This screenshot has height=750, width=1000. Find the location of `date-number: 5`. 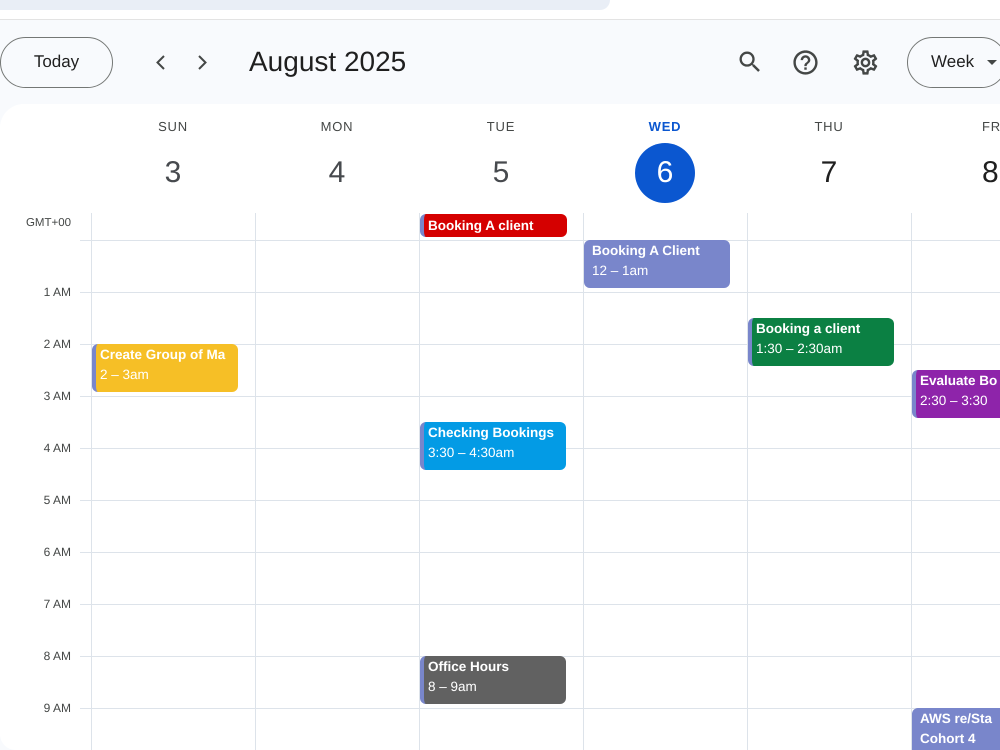

date-number: 5 is located at coordinates (501, 173).